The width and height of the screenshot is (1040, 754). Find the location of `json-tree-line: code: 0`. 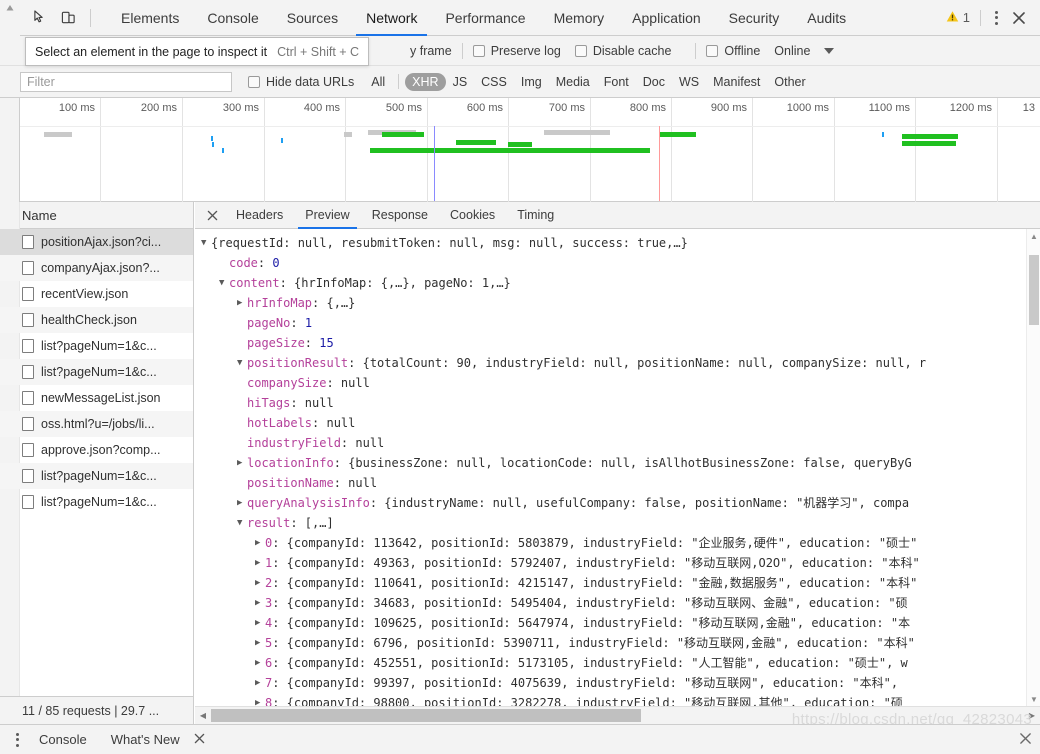

json-tree-line: code: 0 is located at coordinates (617, 263).